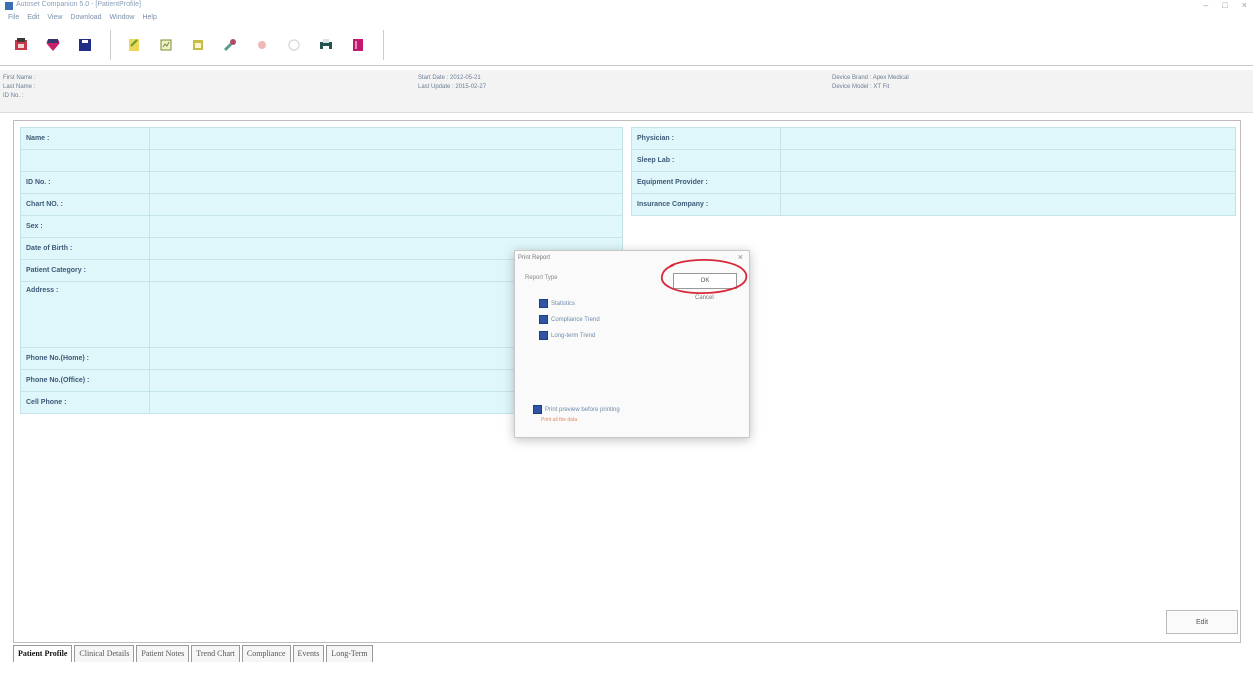  Describe the element at coordinates (13, 18) in the screenshot. I see `menu-file: File` at that location.